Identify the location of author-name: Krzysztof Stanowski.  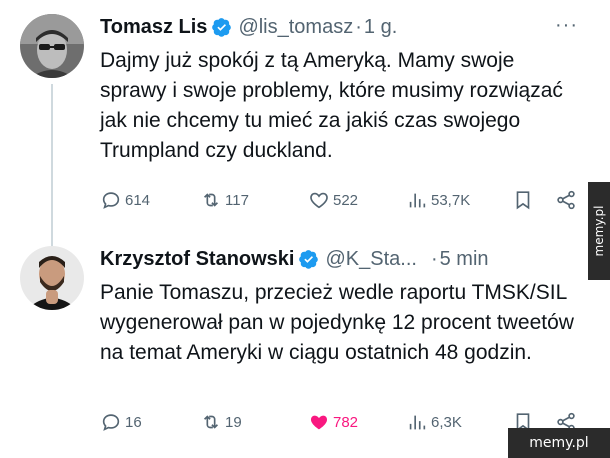
(197, 259).